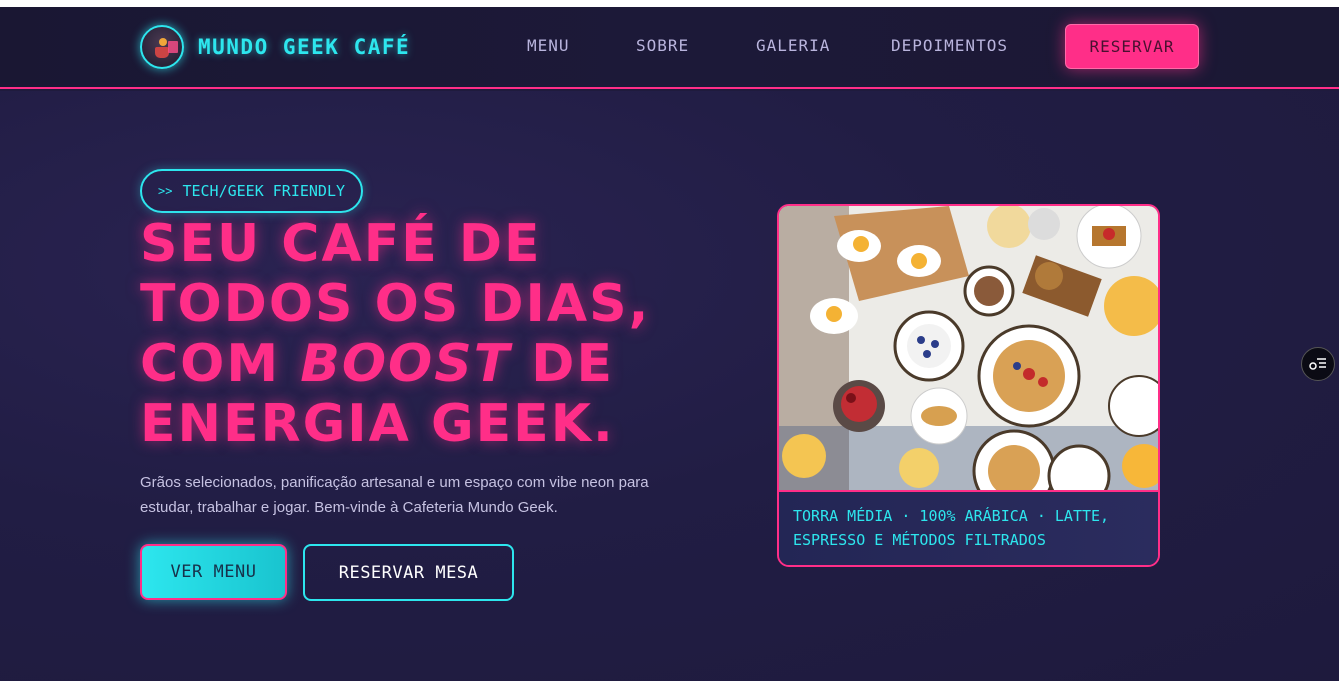 Image resolution: width=1339 pixels, height=681 pixels. I want to click on tag-badge: >> TECH/GEEK FRIENDLY, so click(252, 191).